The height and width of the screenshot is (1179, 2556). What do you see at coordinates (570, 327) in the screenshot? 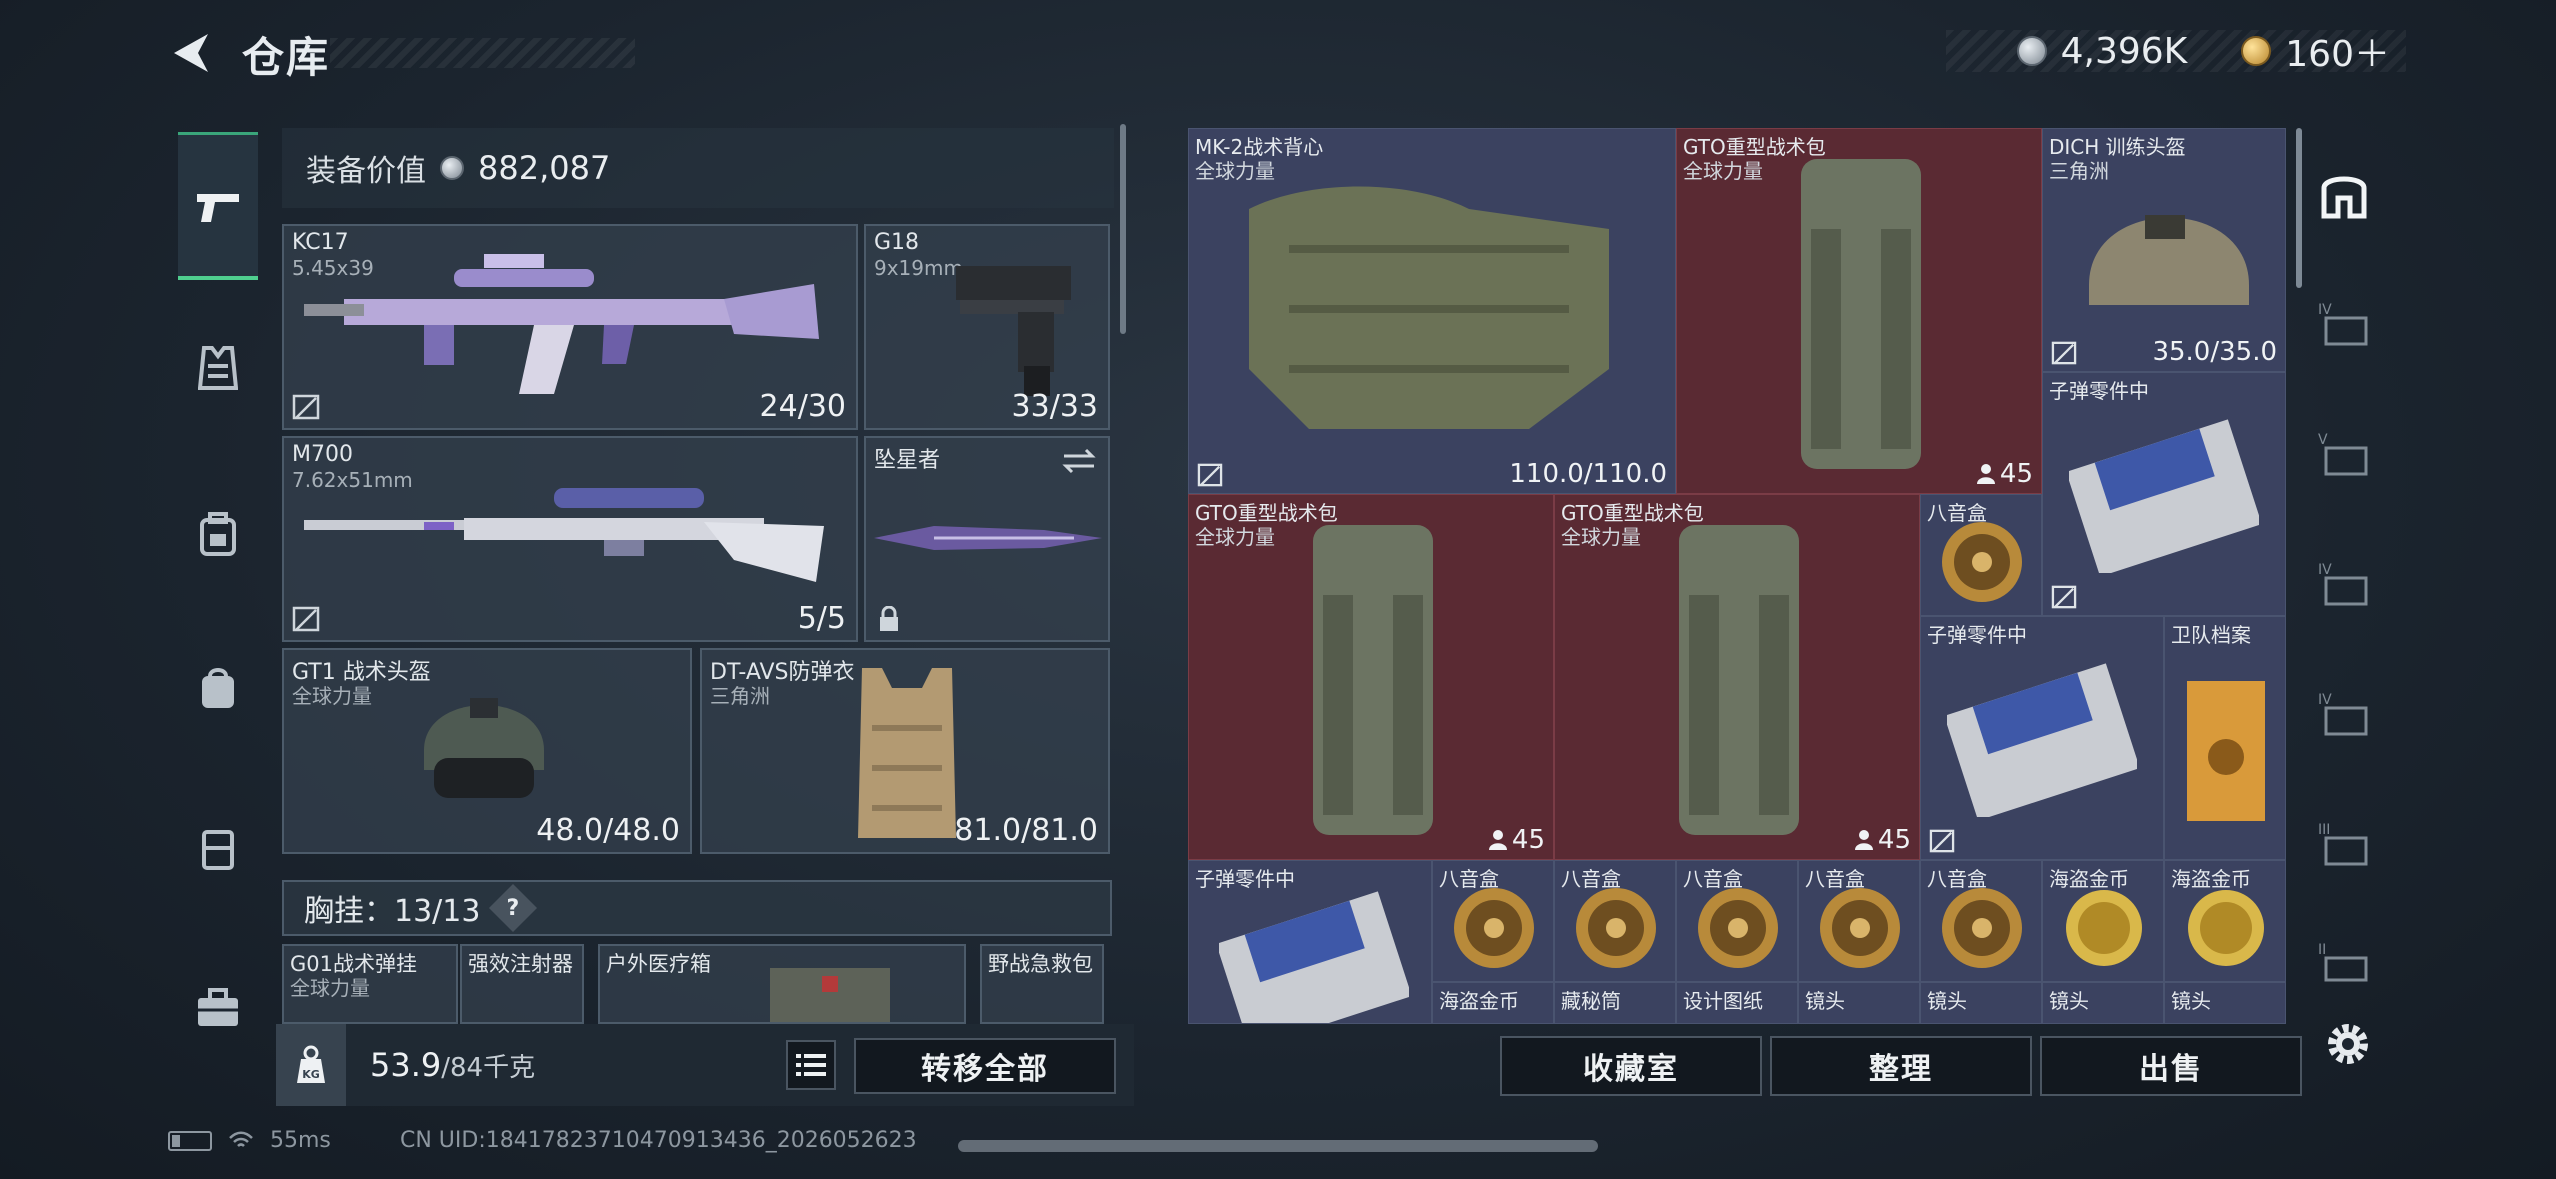
I see `slot-primary-weapon: KC17 5.45x39 24/30` at bounding box center [570, 327].